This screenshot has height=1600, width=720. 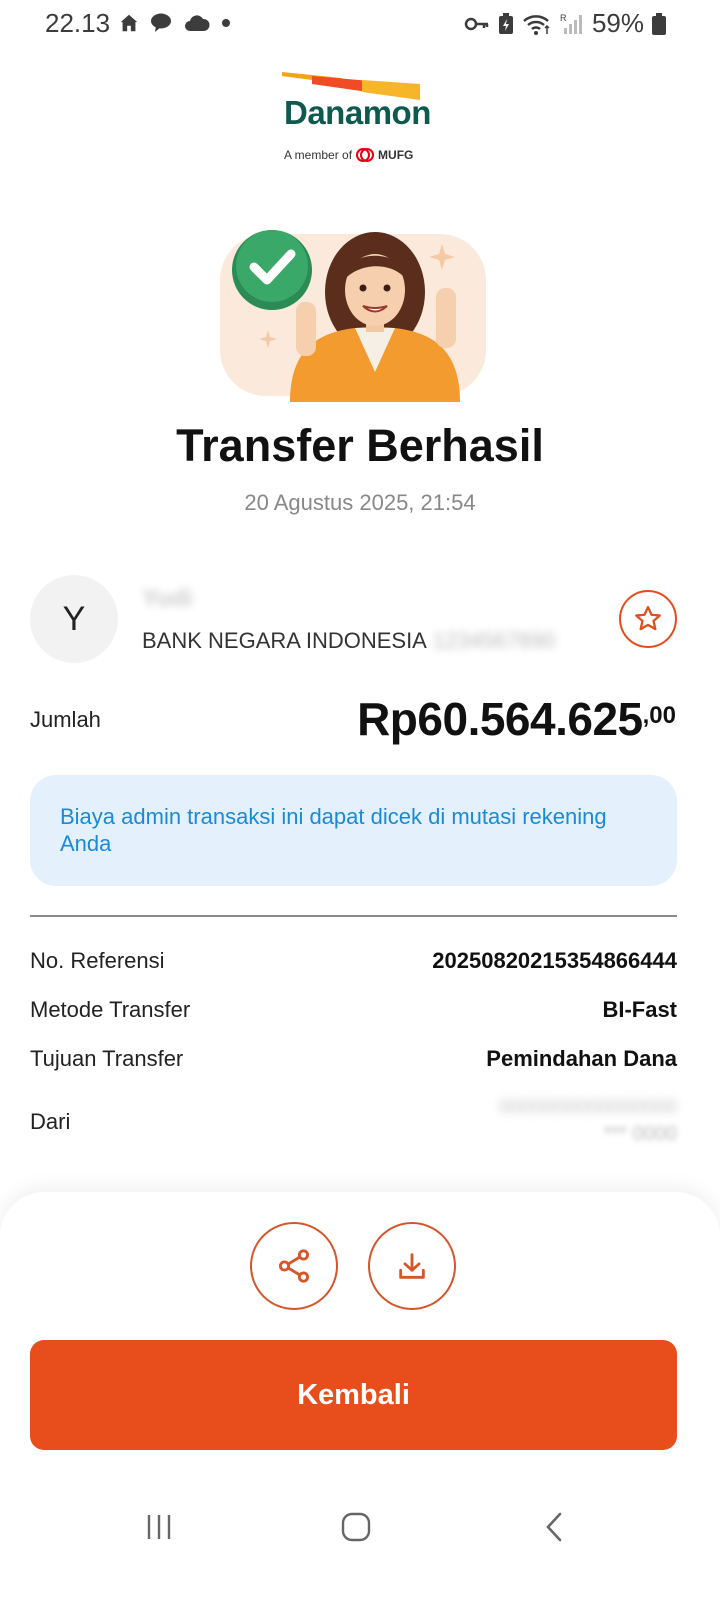 What do you see at coordinates (494, 640) in the screenshot?
I see `recipient-account: 1234567890` at bounding box center [494, 640].